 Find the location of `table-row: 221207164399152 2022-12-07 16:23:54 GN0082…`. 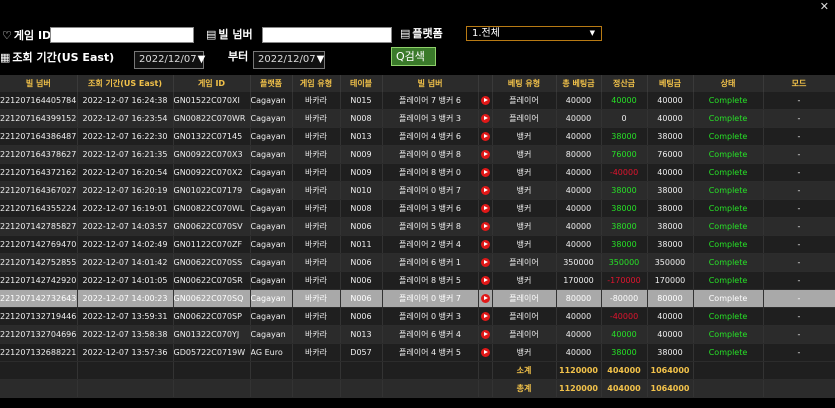

table-row: 221207164399152 2022-12-07 16:23:54 GN0082… is located at coordinates (417, 118).